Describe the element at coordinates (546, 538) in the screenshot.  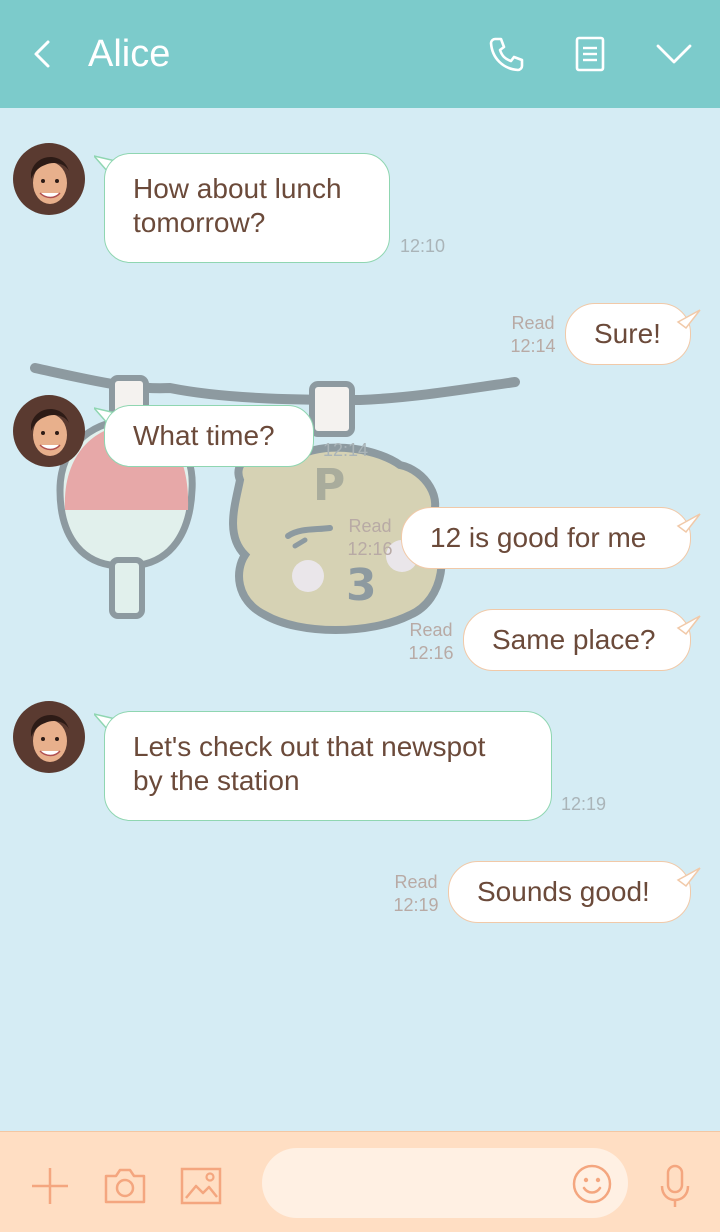
I see `message-bubble-outgoing: 12 is good for me` at that location.